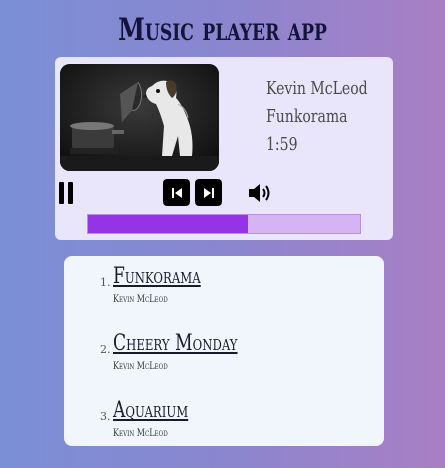  What do you see at coordinates (157, 276) in the screenshot?
I see `track-title-link: Funkorama` at bounding box center [157, 276].